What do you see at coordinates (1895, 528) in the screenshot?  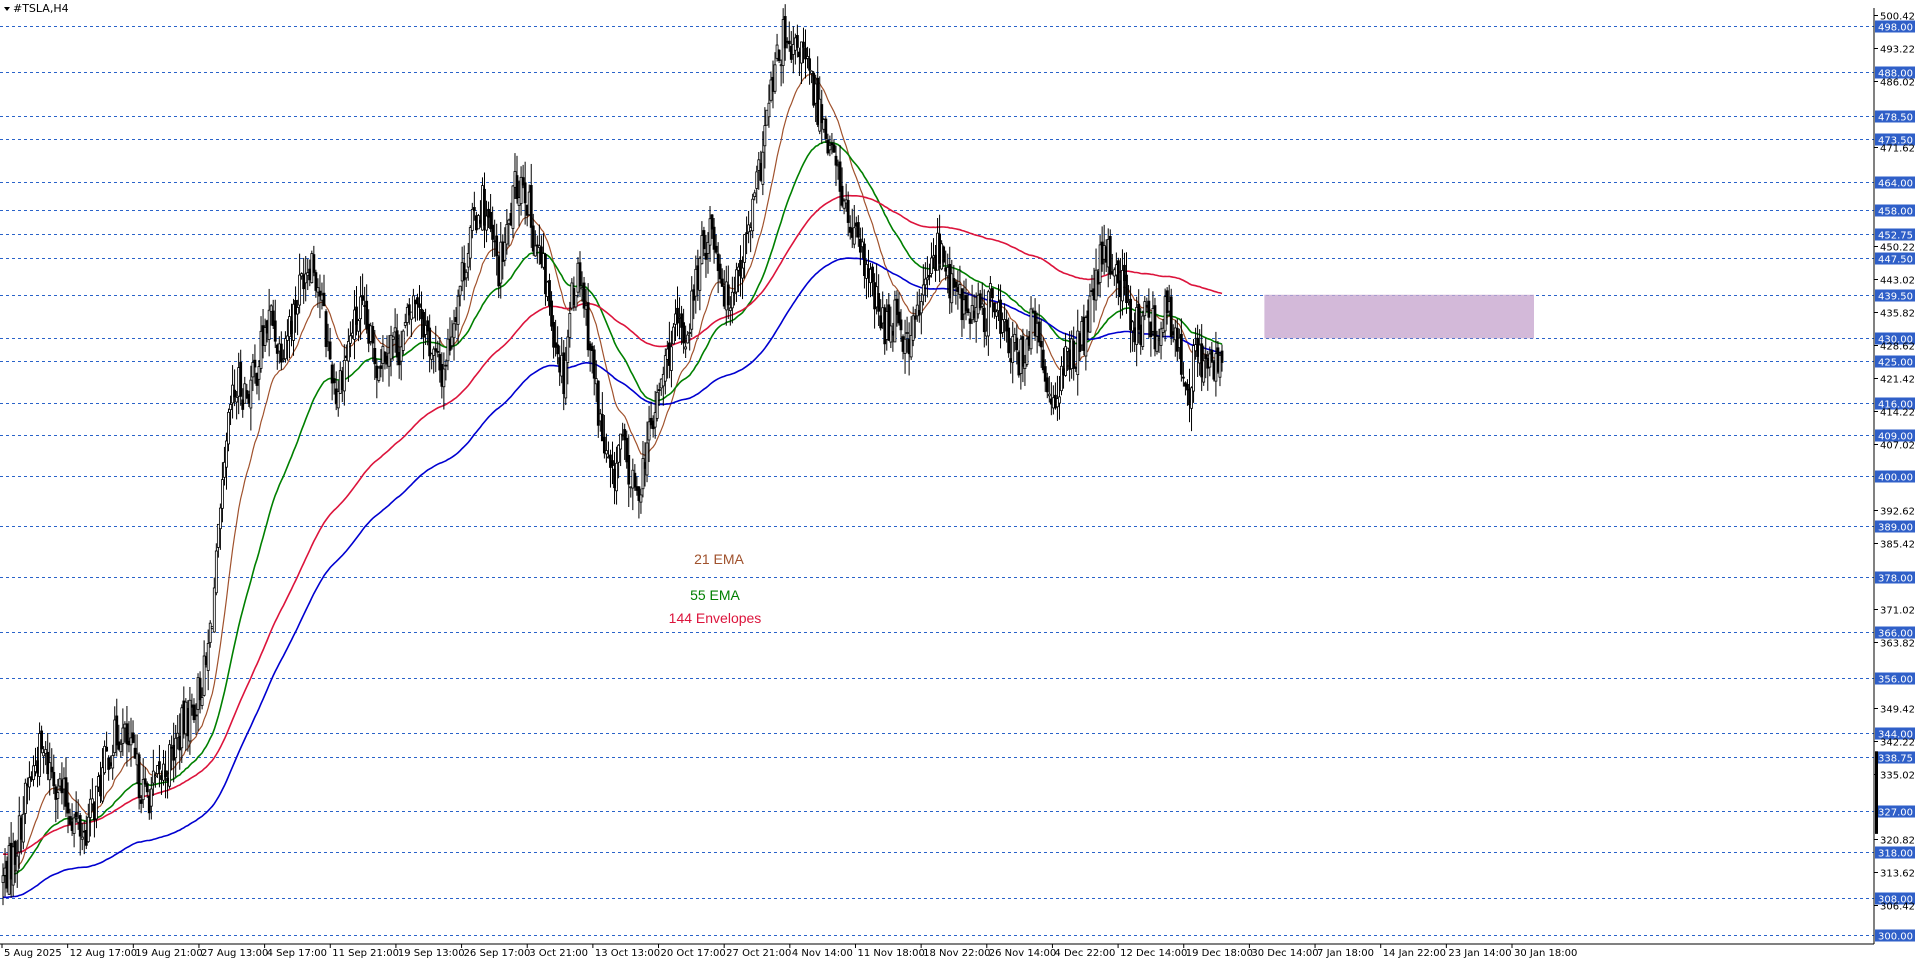 I see `level-price-label: 389.00` at bounding box center [1895, 528].